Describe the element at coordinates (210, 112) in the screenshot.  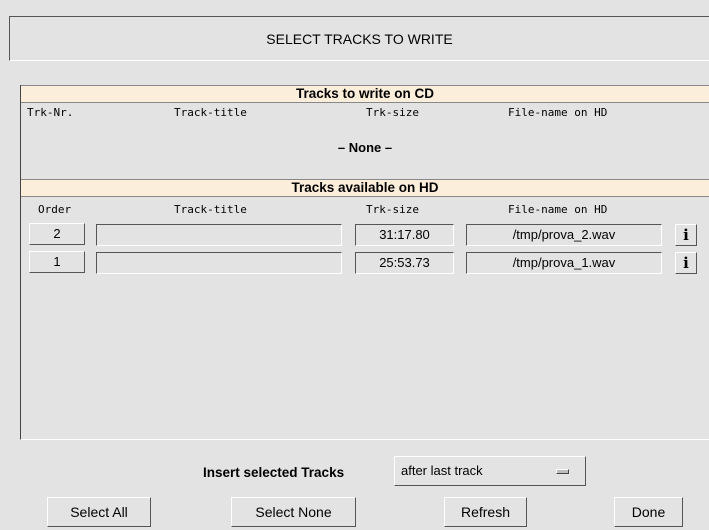
I see `write-col-track-title: Track-title` at that location.